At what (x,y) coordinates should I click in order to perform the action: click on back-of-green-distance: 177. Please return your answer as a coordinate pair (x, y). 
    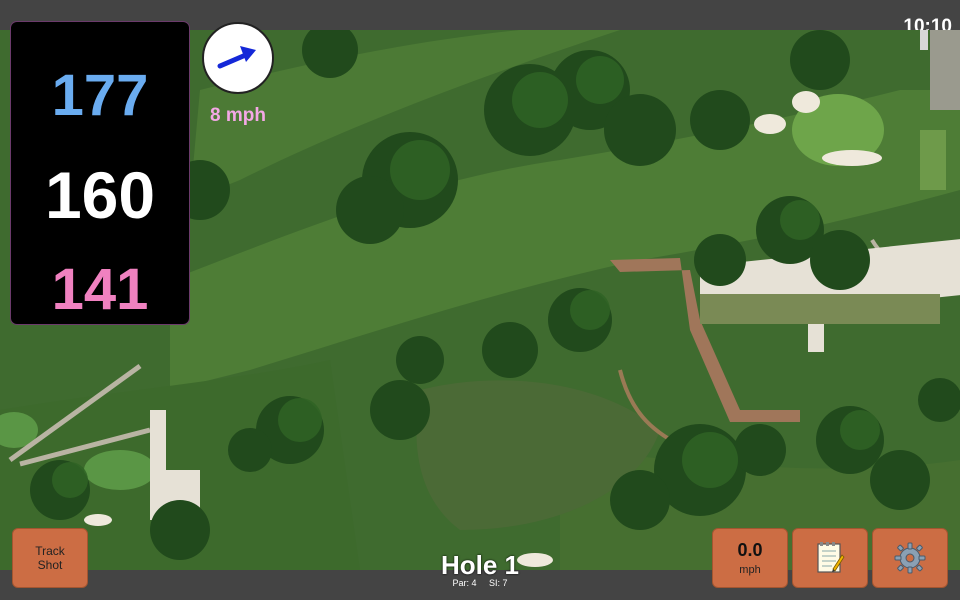
    Looking at the image, I should click on (100, 95).